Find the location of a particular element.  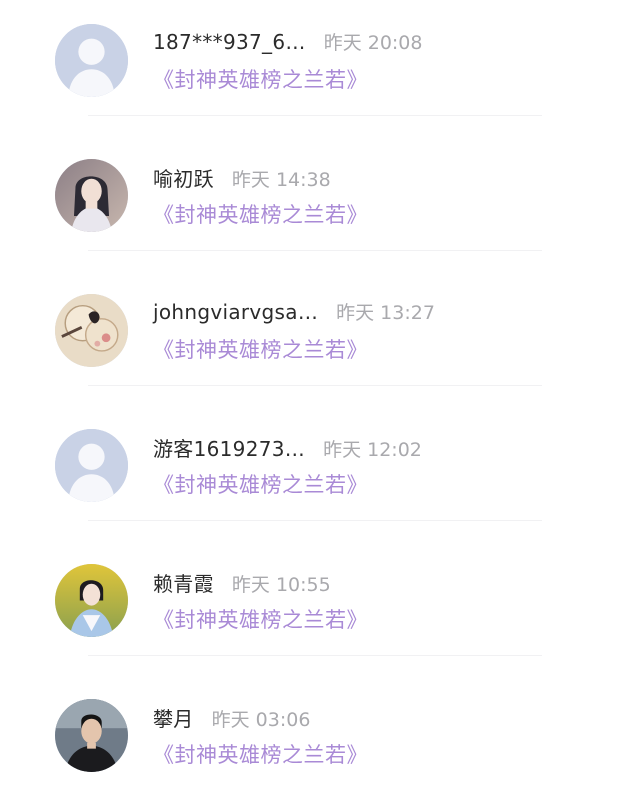

timestamp: 昨天 20:08 is located at coordinates (373, 43).